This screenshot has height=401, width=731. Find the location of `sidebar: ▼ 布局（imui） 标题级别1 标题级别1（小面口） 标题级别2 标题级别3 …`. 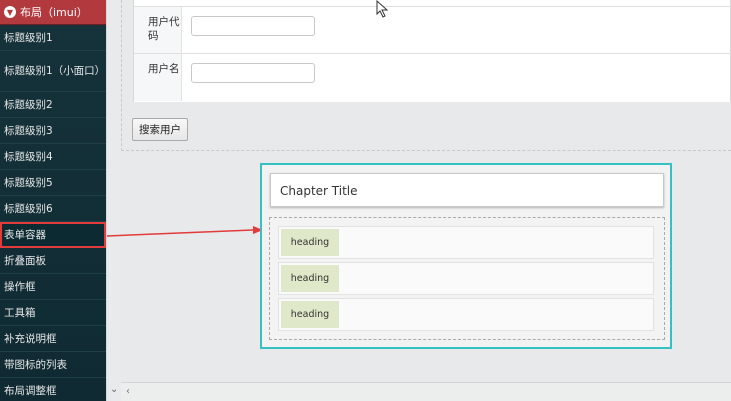

sidebar: ▼ 布局（imui） 标题级别1 标题级别1（小面口） 标题级别2 标题级别3 … is located at coordinates (53, 200).